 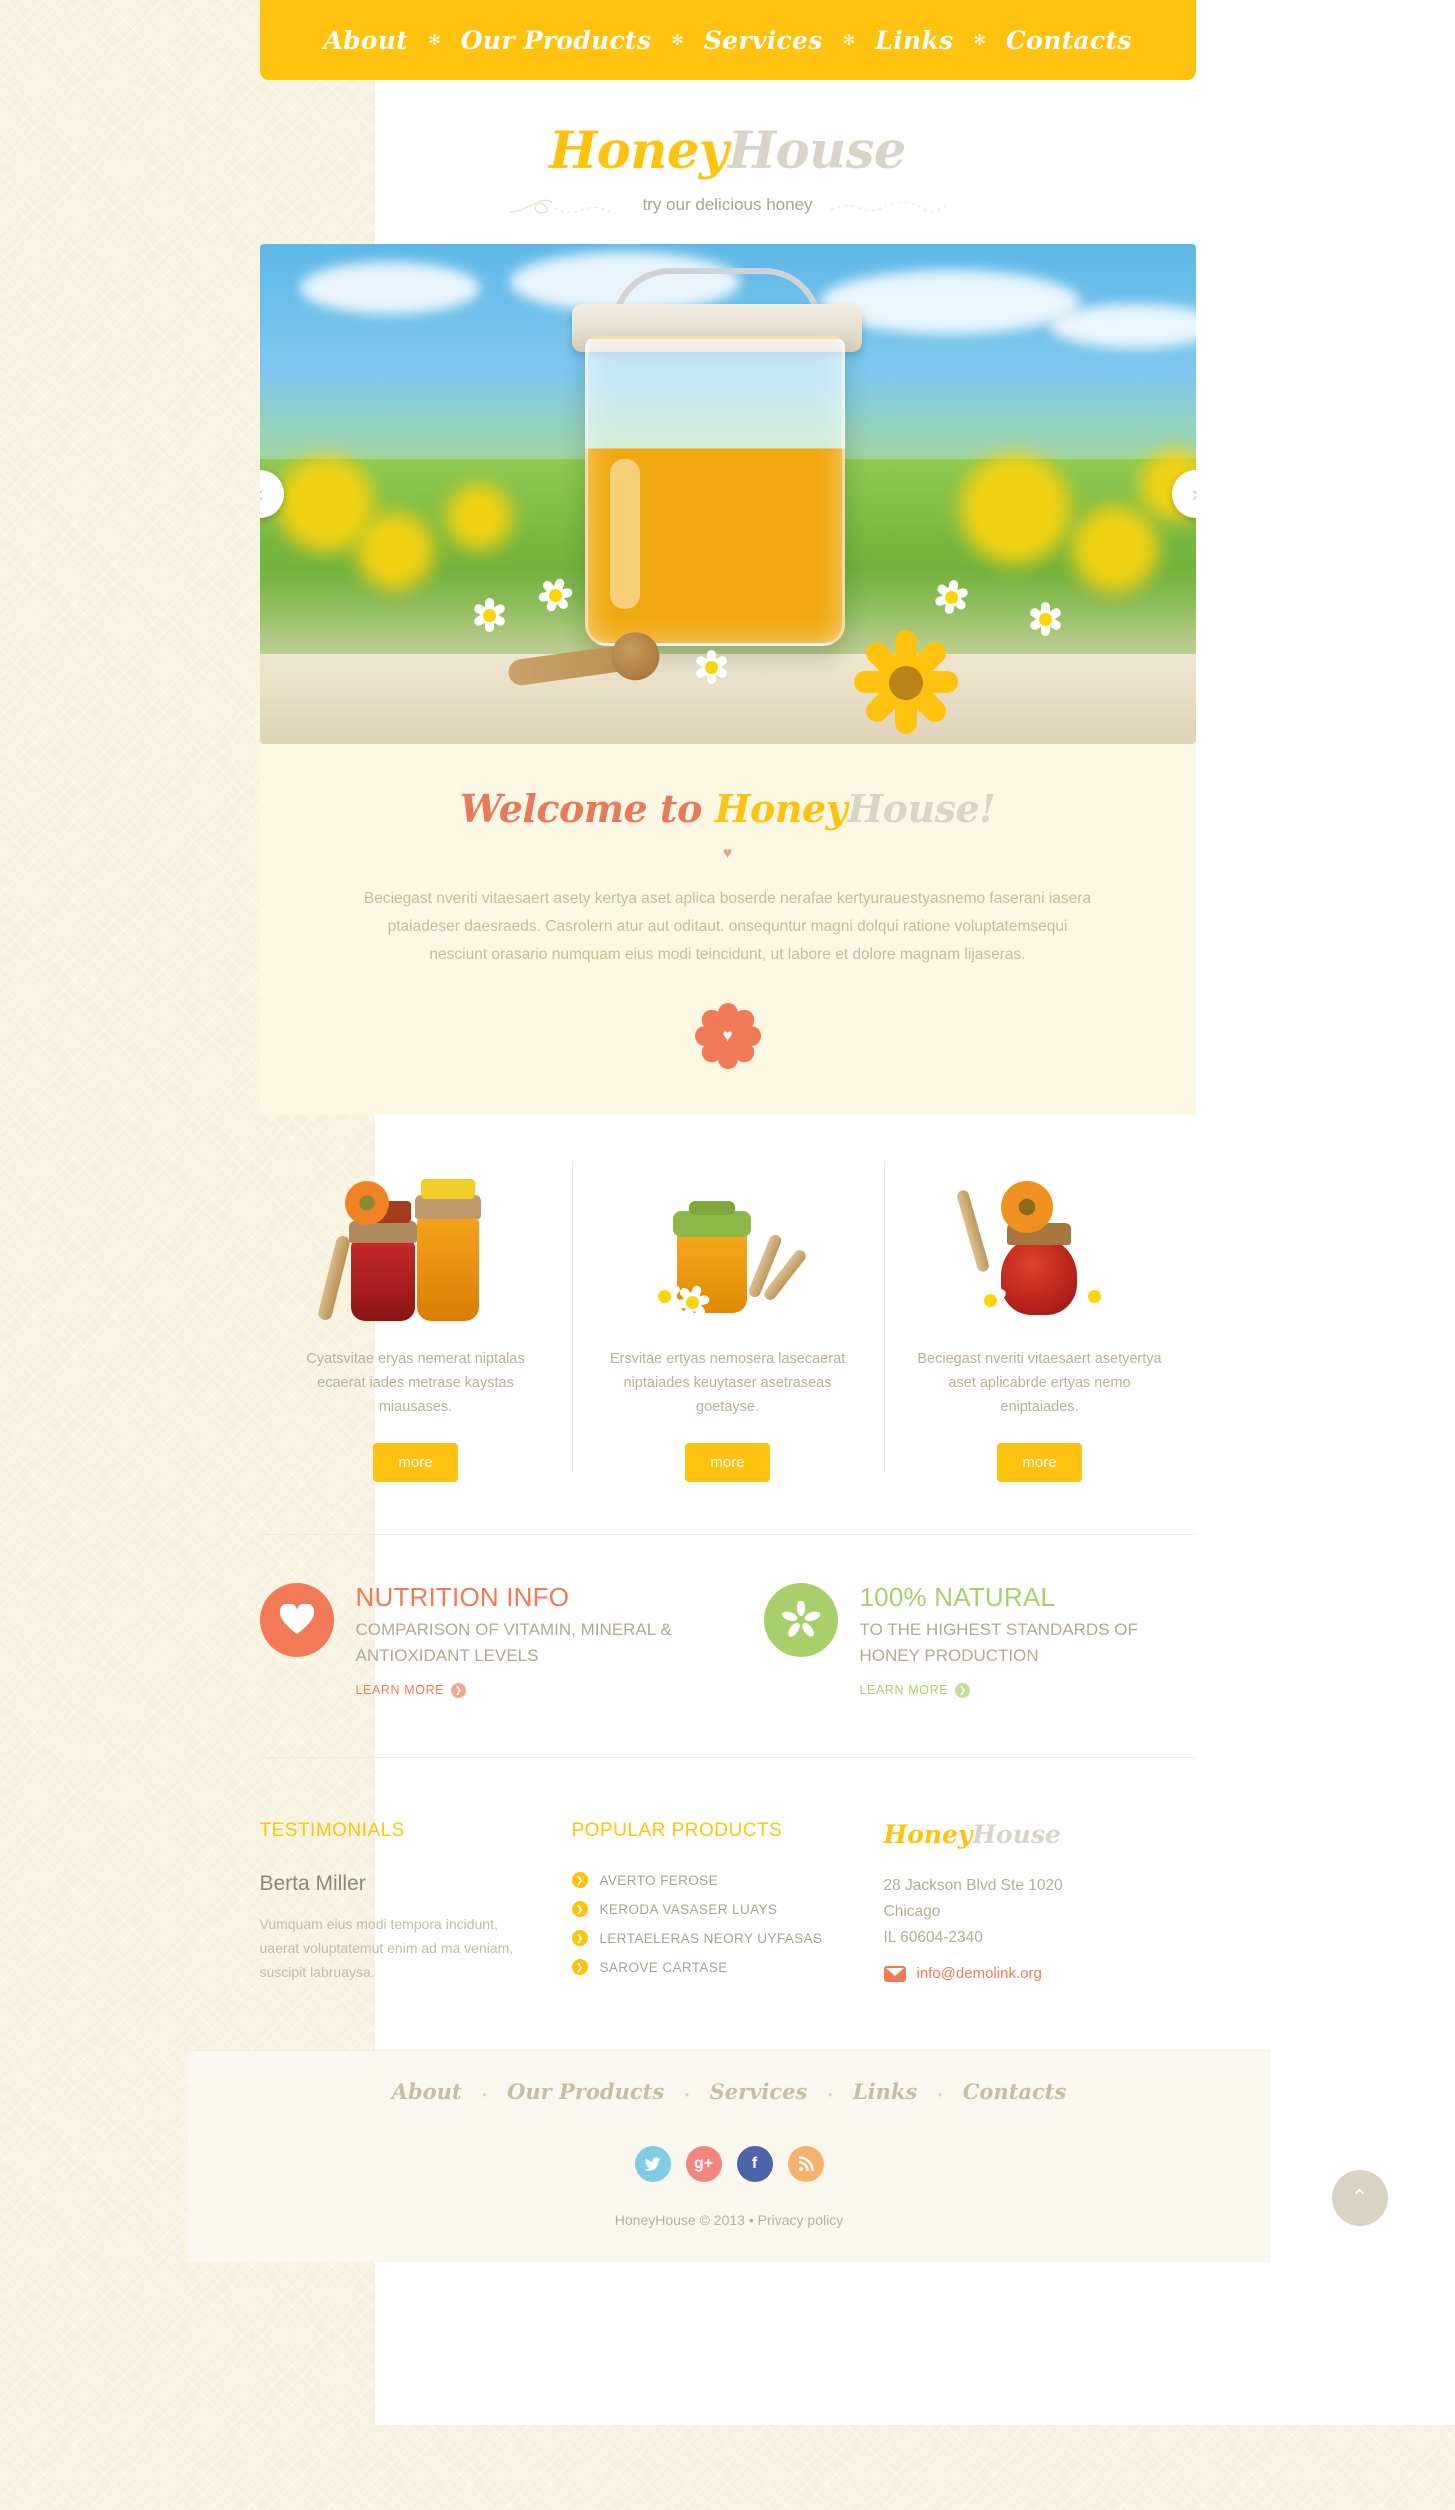 I want to click on product-more-button-1: more, so click(x=415, y=1462).